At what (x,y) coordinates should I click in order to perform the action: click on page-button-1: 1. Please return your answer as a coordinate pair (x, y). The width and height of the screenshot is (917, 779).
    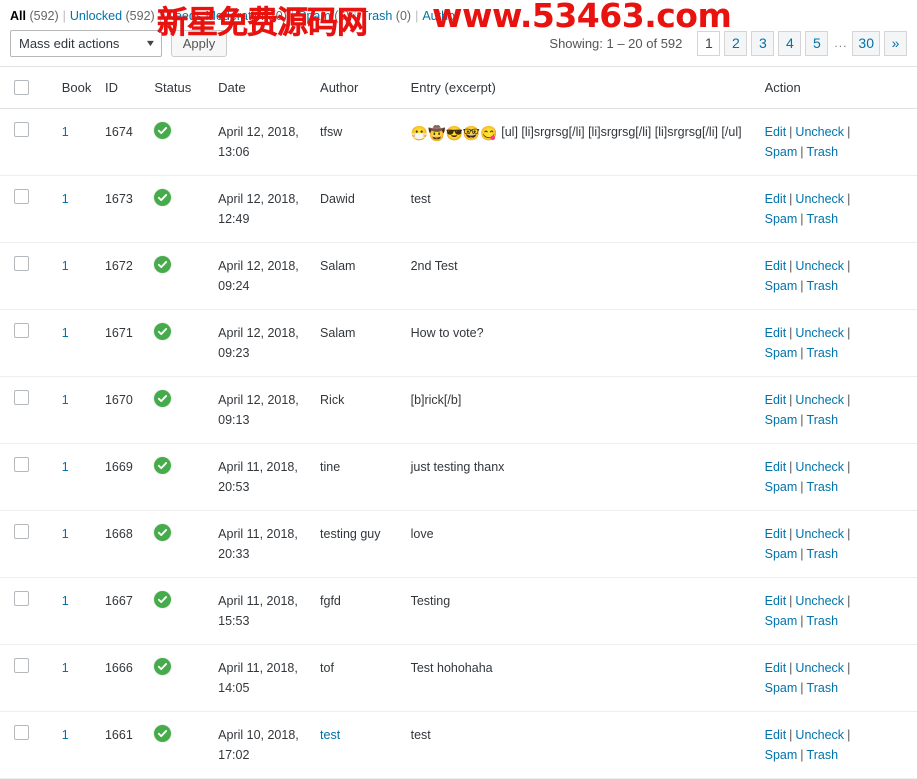
    Looking at the image, I should click on (709, 43).